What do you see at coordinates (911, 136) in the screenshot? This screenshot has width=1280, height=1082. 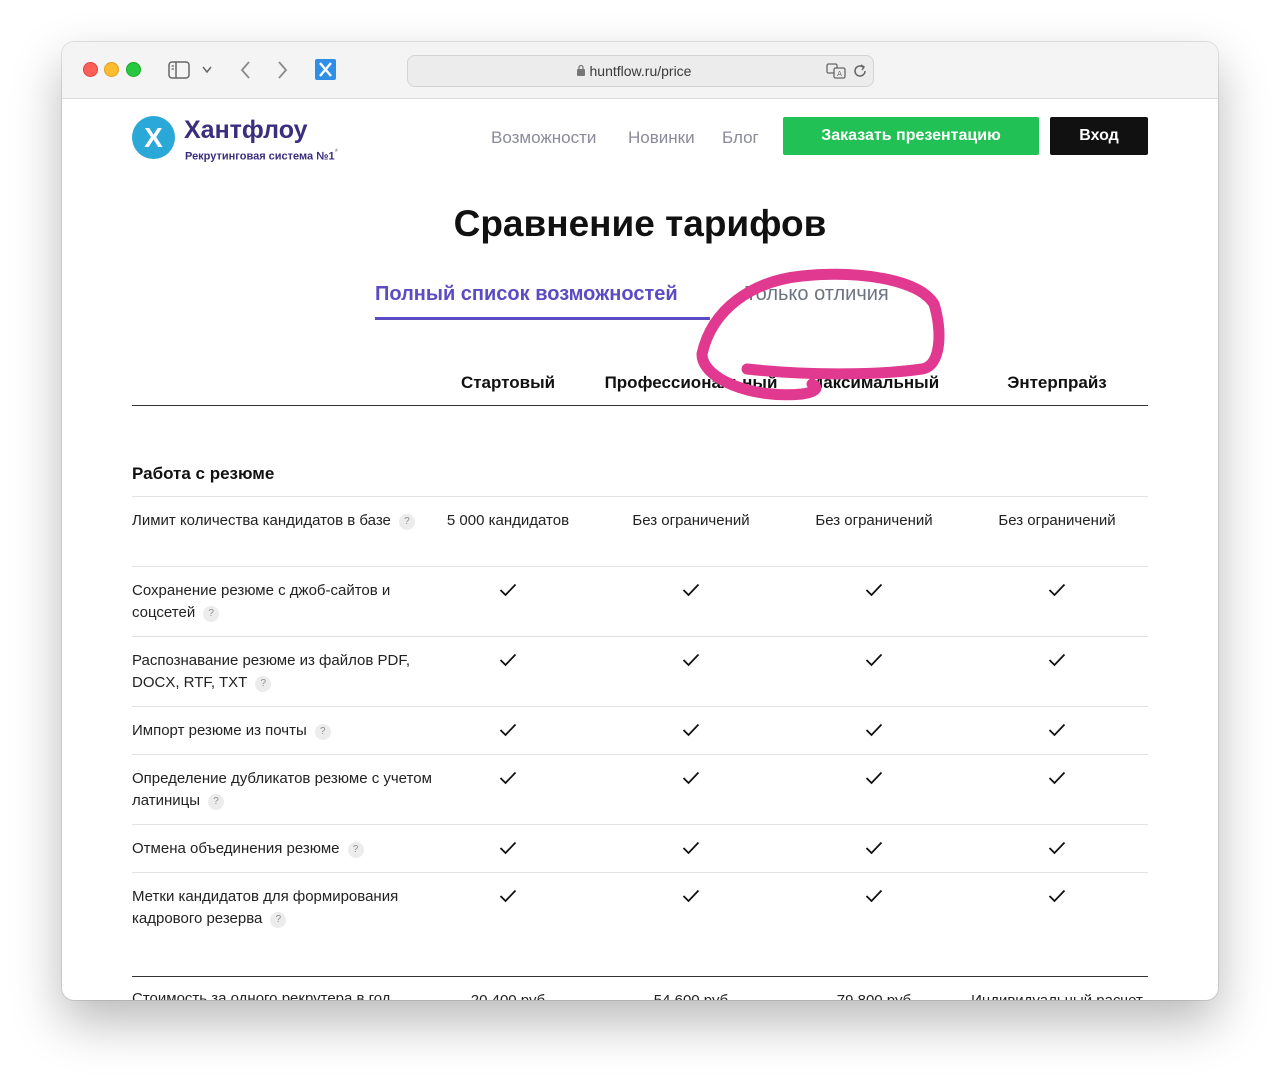 I see `request-demo-button: Заказать презентацию` at bounding box center [911, 136].